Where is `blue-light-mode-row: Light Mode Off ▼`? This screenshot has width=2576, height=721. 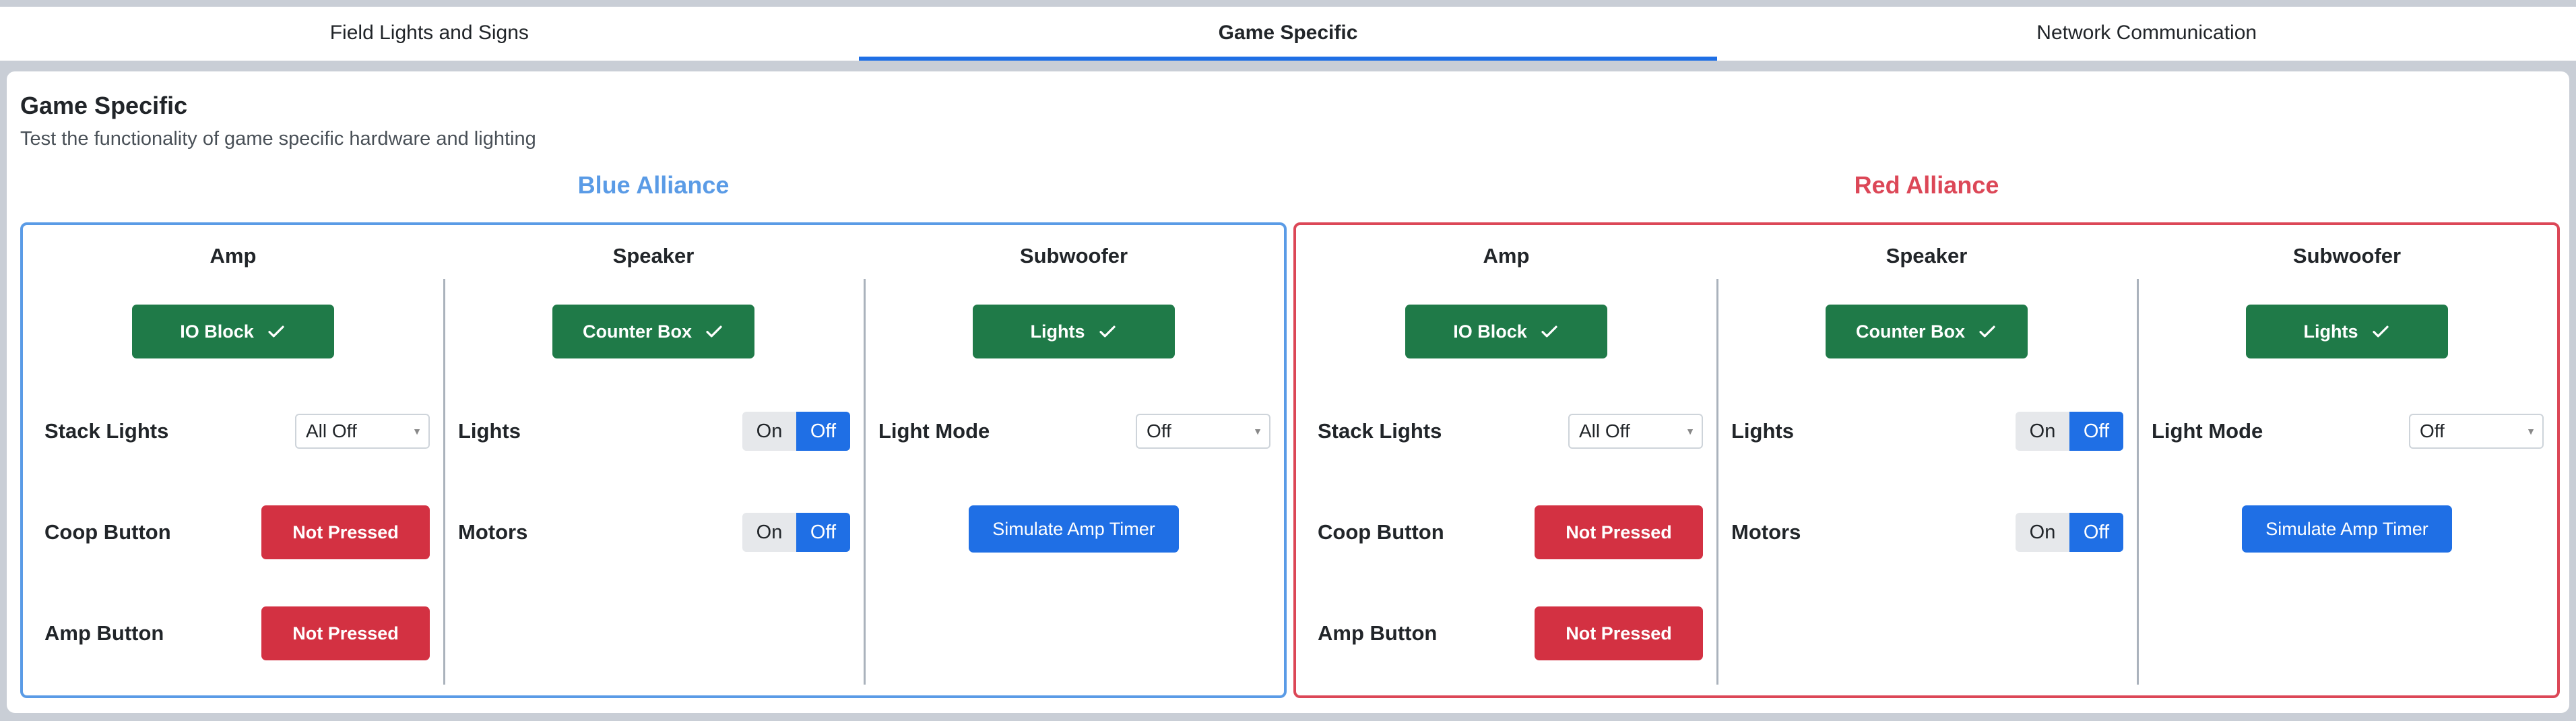 blue-light-mode-row: Light Mode Off ▼ is located at coordinates (1074, 431).